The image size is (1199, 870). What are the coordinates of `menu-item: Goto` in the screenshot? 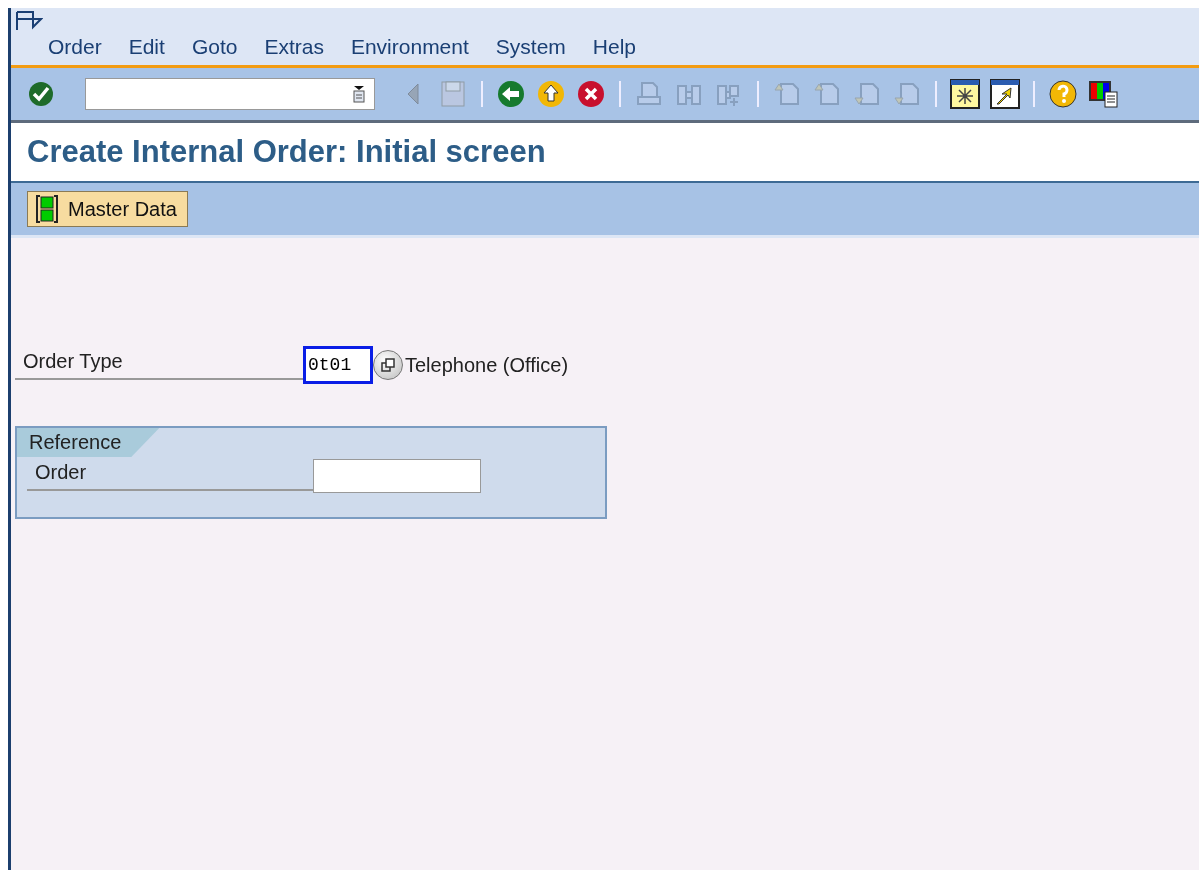 It's located at (214, 47).